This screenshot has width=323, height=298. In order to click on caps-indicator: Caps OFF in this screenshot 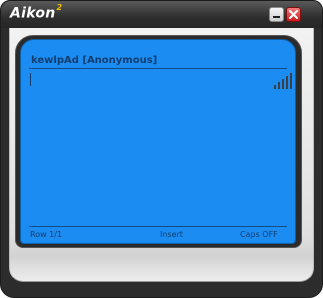, I will do `click(259, 234)`.